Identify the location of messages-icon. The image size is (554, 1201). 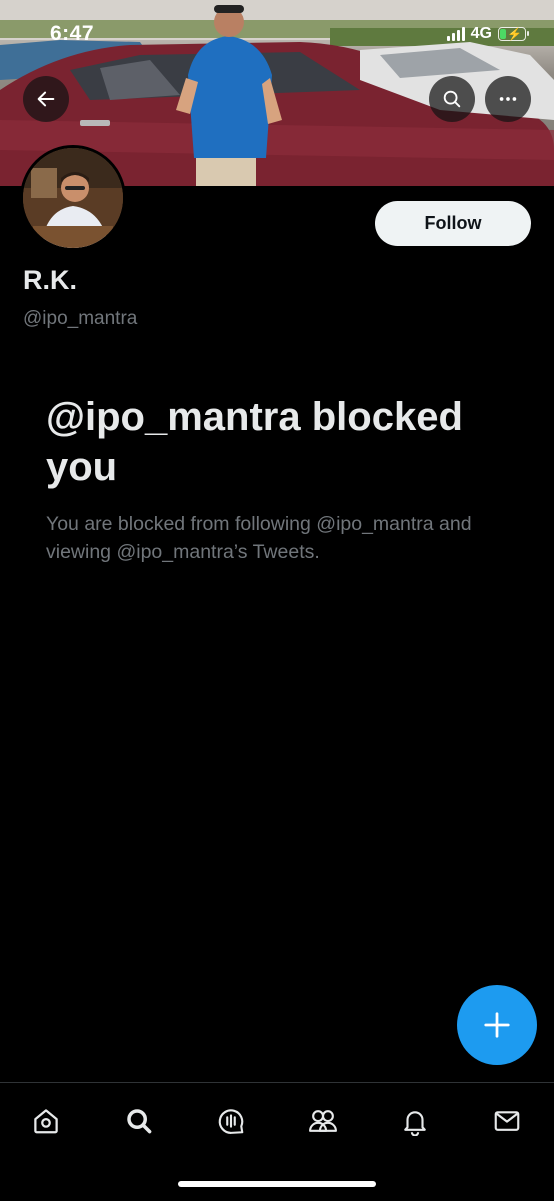
(507, 1121).